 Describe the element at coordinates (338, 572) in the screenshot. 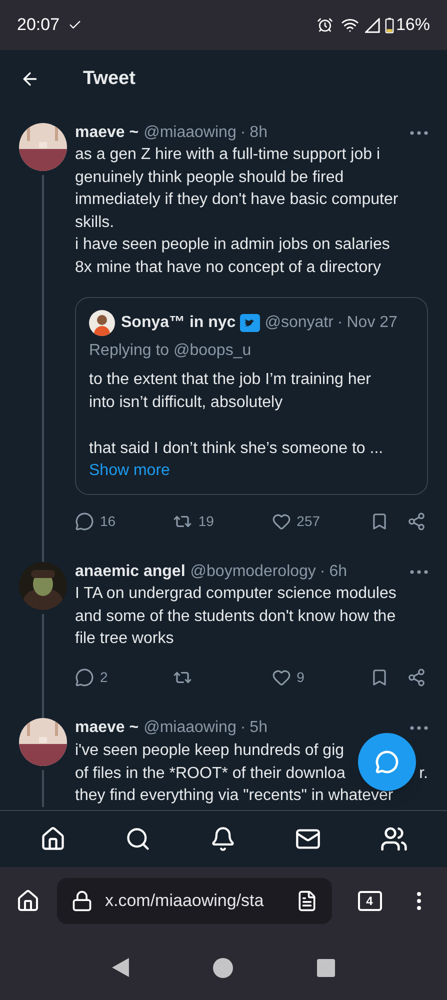

I see `timestamp: 6h` at that location.